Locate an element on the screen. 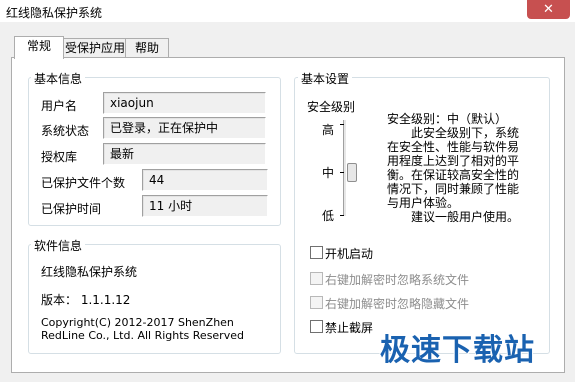  basic-settings-title: 基本设置 is located at coordinates (325, 78).